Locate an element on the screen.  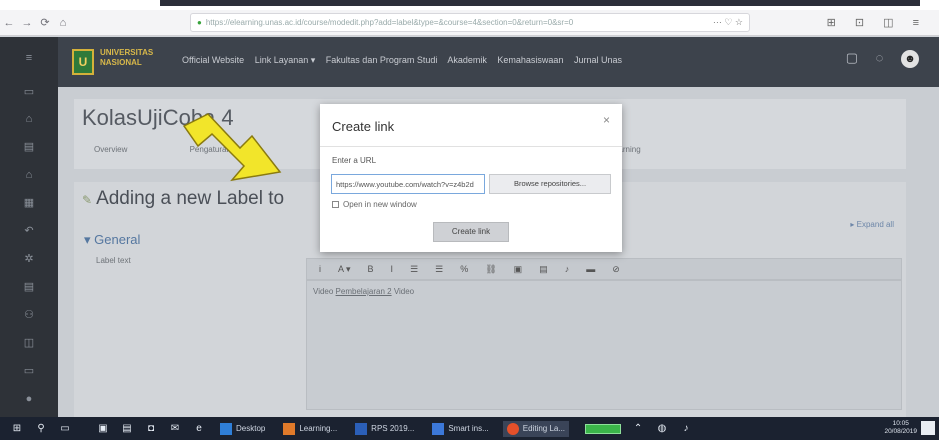
open-new-window-row: Open in new window is located at coordinates (374, 204).